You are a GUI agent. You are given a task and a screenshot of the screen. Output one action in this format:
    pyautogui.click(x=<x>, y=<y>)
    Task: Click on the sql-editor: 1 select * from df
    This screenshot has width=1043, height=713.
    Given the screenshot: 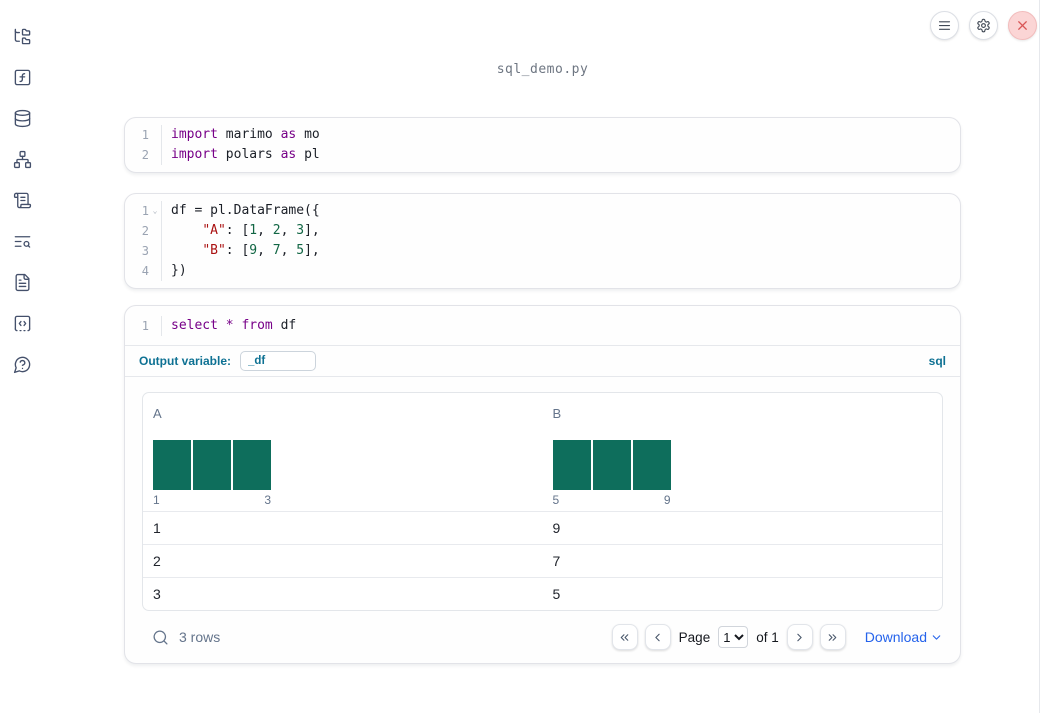 What is the action you would take?
    pyautogui.click(x=542, y=325)
    